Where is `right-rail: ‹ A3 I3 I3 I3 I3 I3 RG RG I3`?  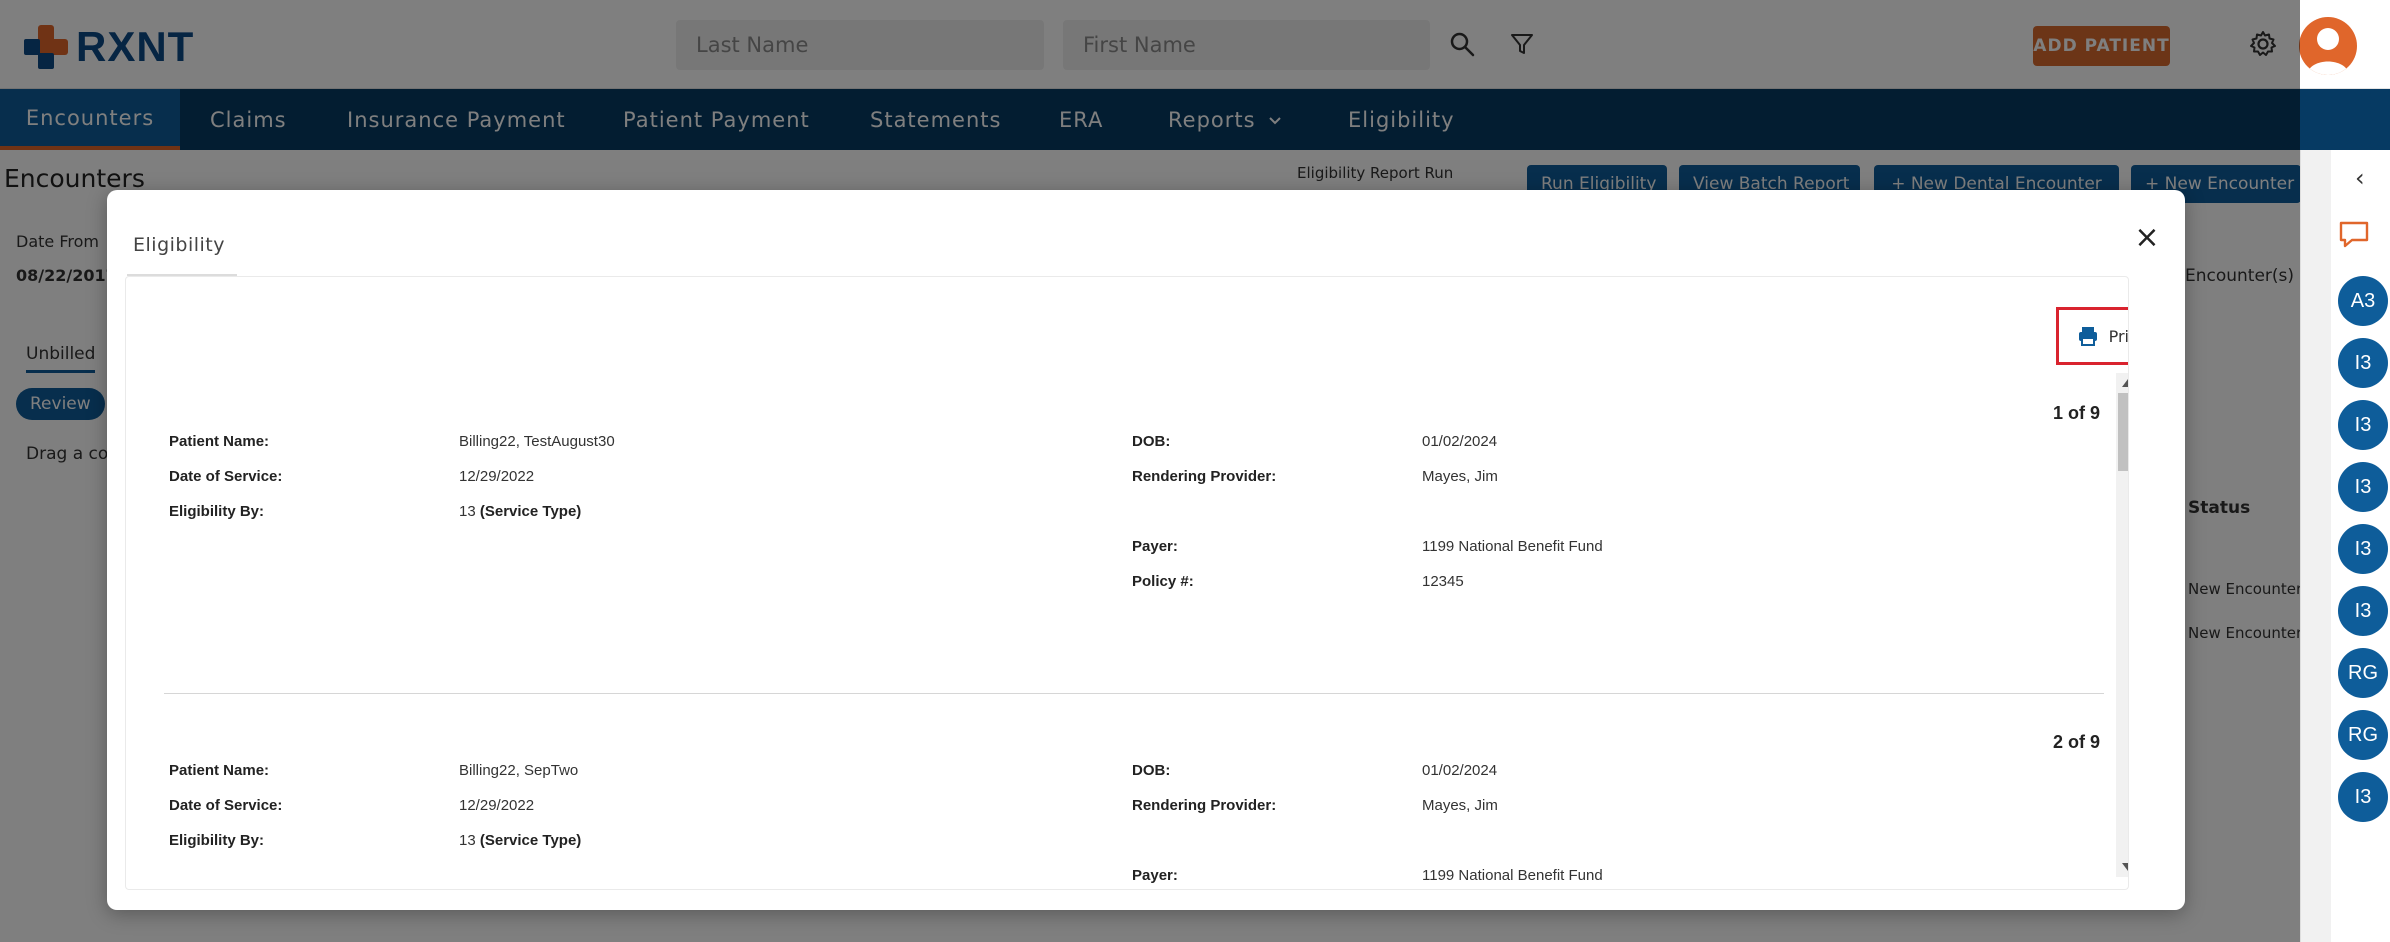 right-rail: ‹ A3 I3 I3 I3 I3 I3 RG RG I3 is located at coordinates (2345, 546).